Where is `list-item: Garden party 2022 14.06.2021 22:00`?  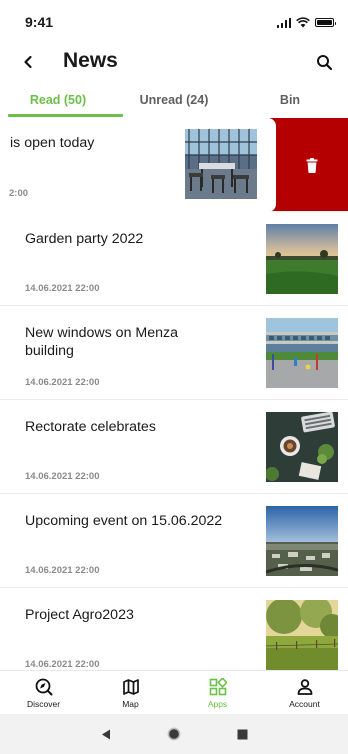 list-item: Garden party 2022 14.06.2021 22:00 is located at coordinates (174, 259).